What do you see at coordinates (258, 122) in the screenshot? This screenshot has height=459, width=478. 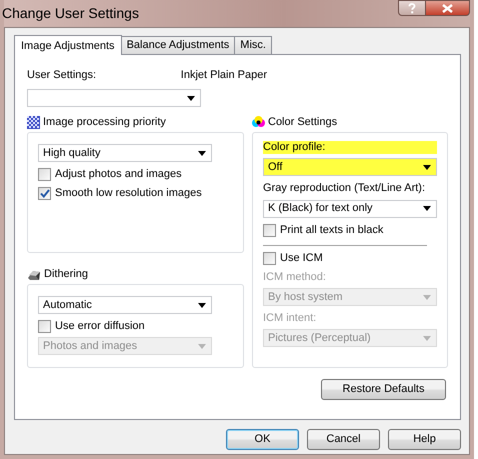 I see `color-circles-icon` at bounding box center [258, 122].